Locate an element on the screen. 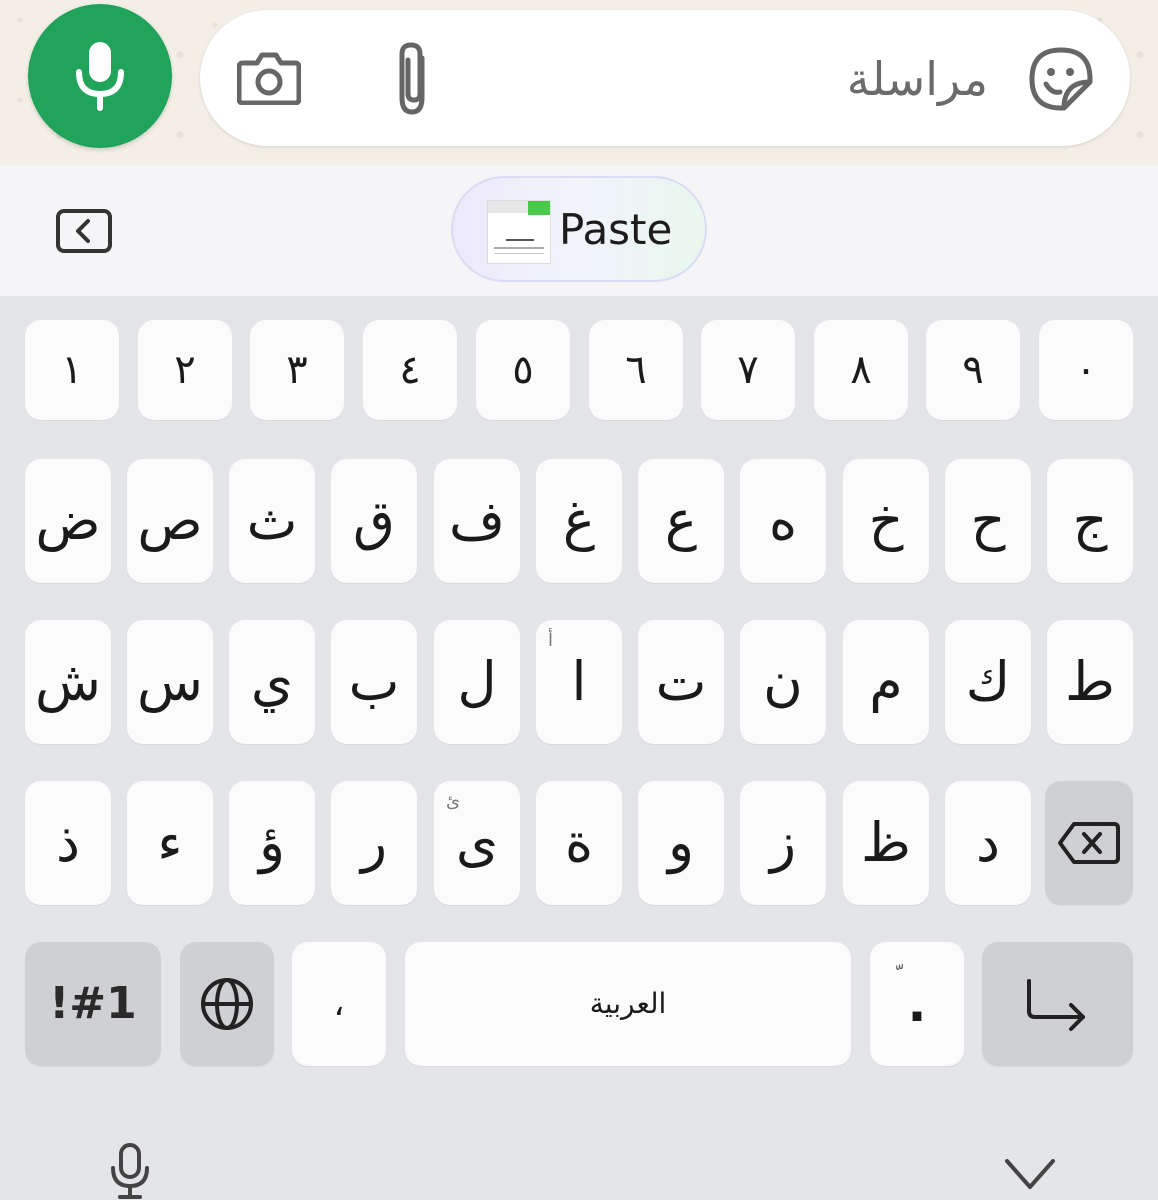 Image resolution: width=1158 pixels, height=1200 pixels. key-label: ن is located at coordinates (783, 681).